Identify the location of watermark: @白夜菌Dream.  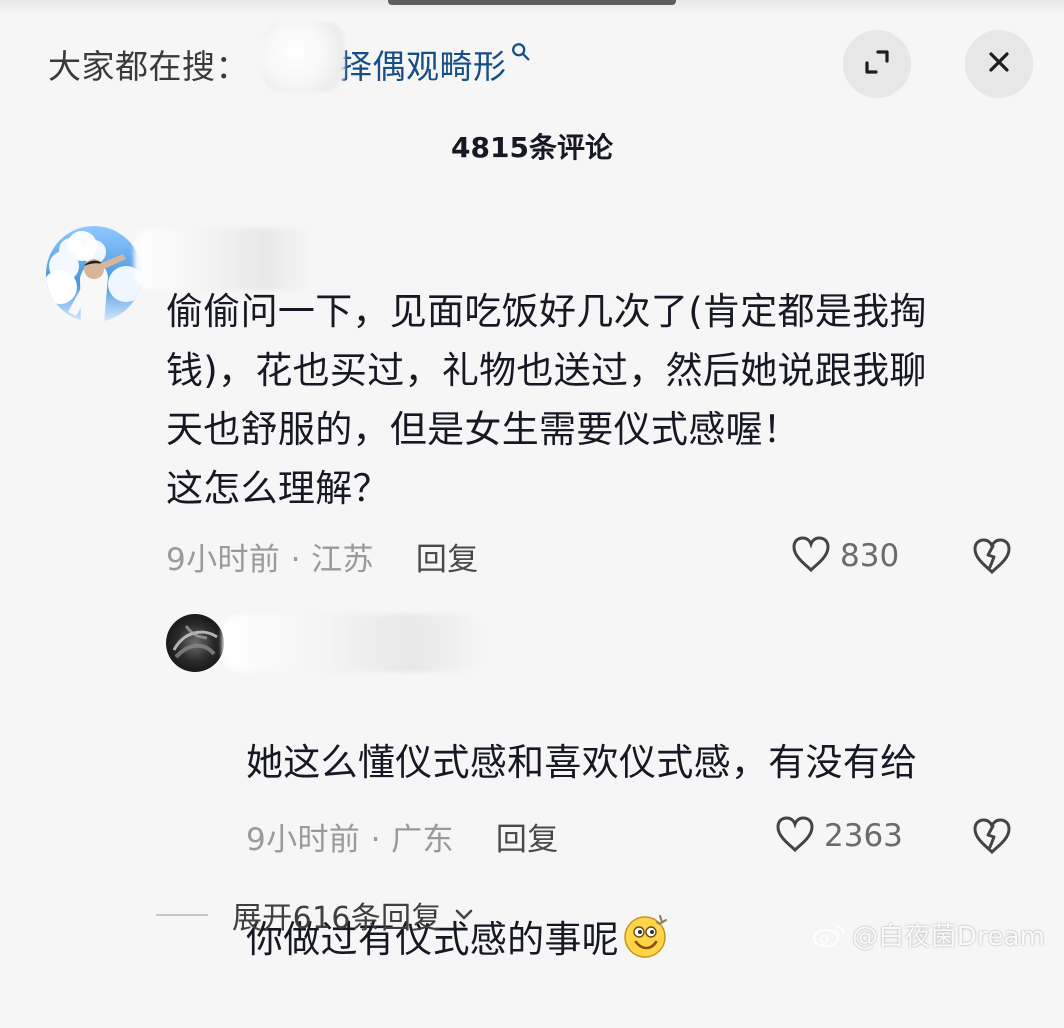
(927, 934).